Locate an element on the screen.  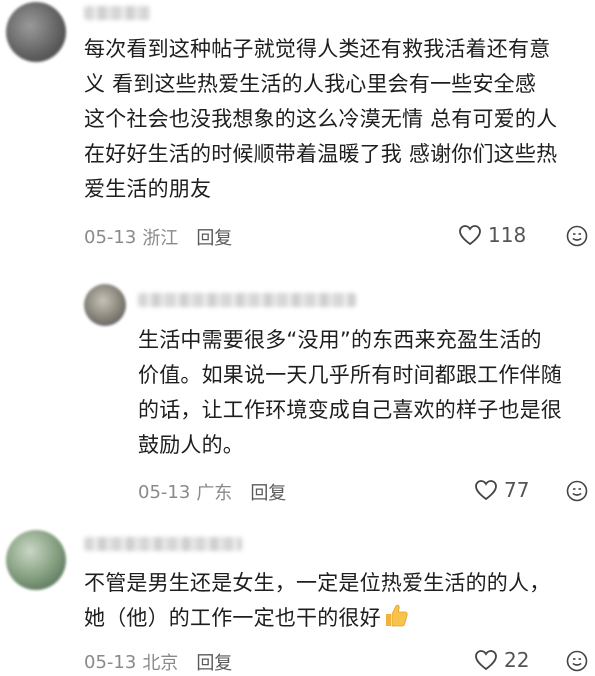
comment-text-content: 不管是男生还是女生，一定是位热爱生活的的人， 她（他）的工作一定也干的很好 is located at coordinates (317, 600).